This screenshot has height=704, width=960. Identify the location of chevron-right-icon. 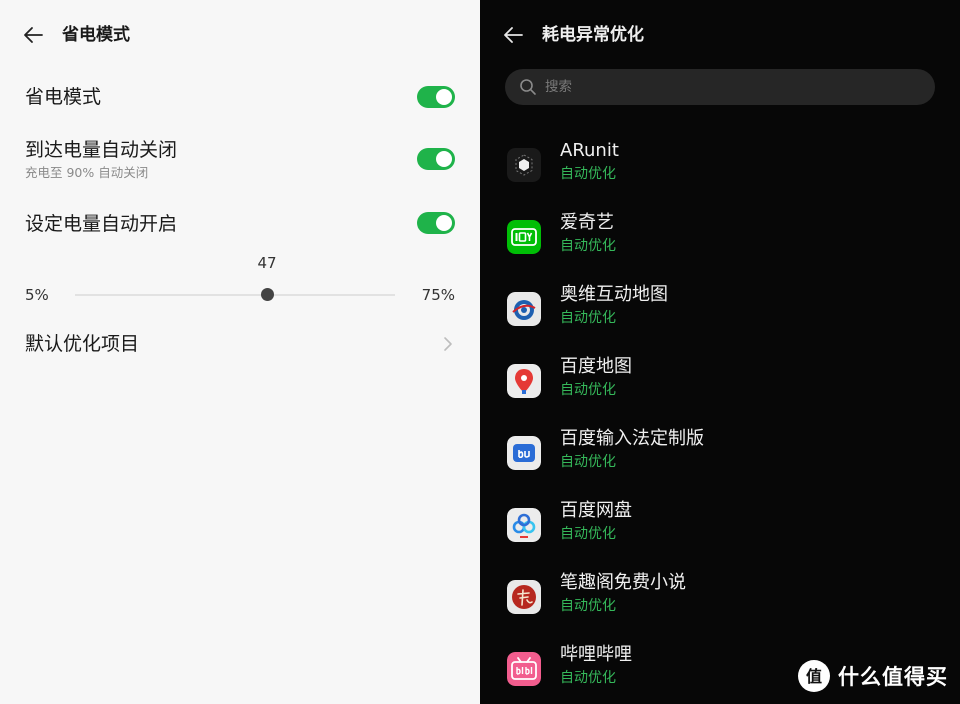
(448, 344).